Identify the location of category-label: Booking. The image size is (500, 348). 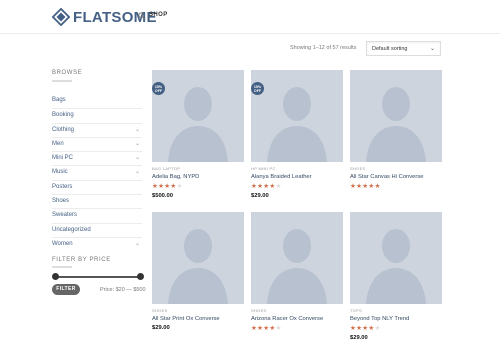
(63, 115).